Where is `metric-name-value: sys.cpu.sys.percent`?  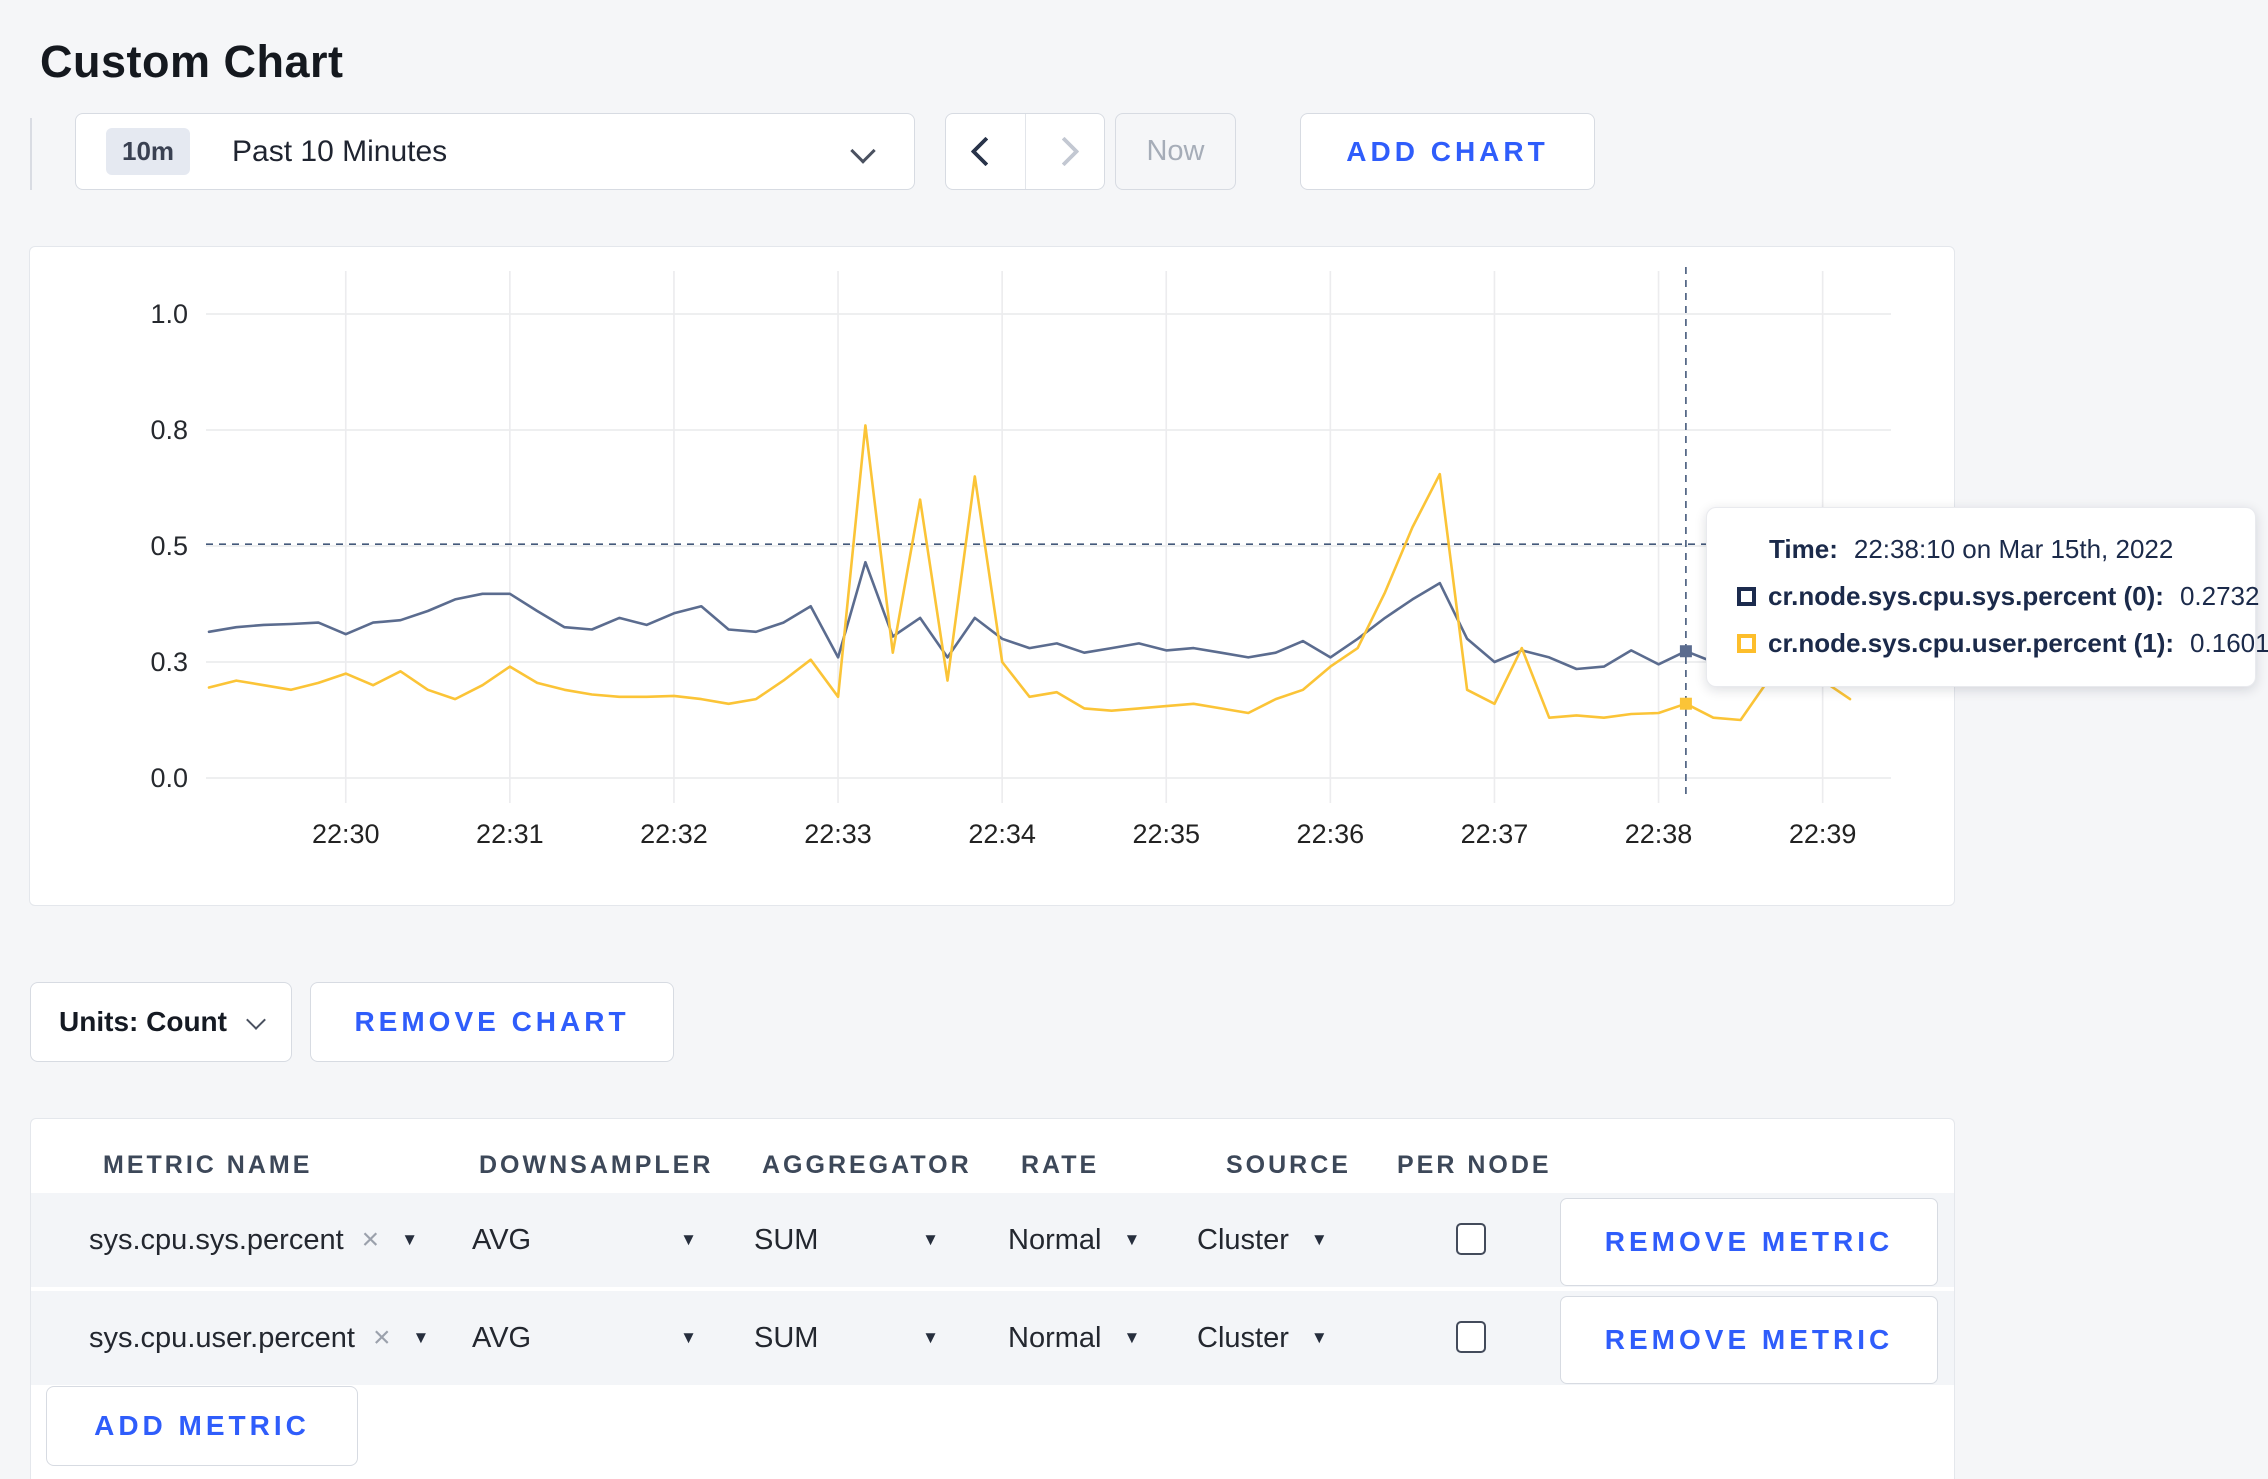 metric-name-value: sys.cpu.sys.percent is located at coordinates (216, 1239).